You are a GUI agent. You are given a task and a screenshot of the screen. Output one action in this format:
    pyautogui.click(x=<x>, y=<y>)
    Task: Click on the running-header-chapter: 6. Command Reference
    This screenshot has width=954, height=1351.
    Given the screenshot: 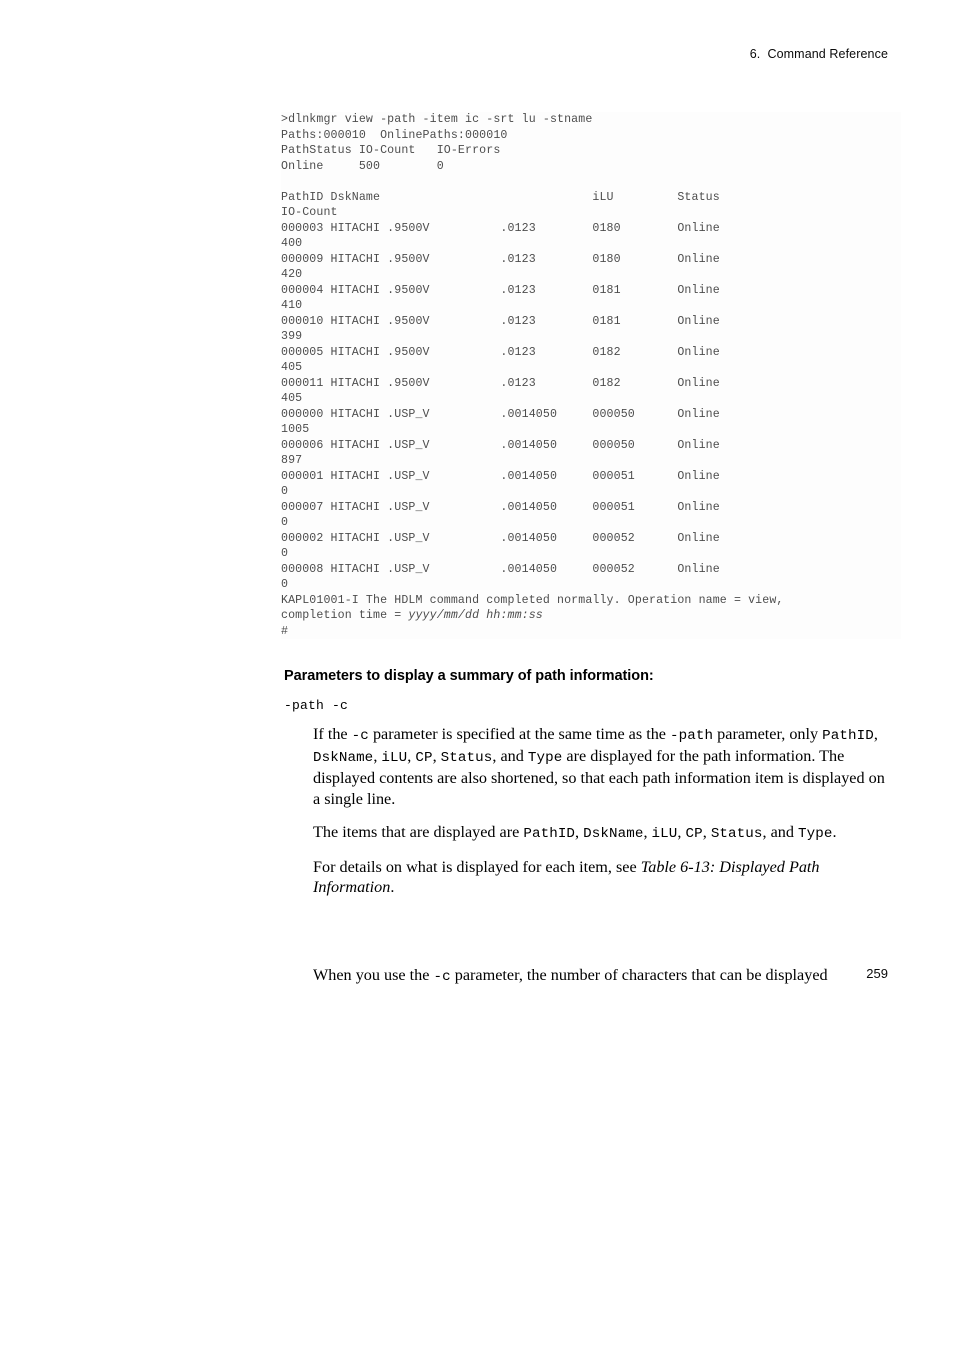 What is the action you would take?
    pyautogui.click(x=818, y=54)
    